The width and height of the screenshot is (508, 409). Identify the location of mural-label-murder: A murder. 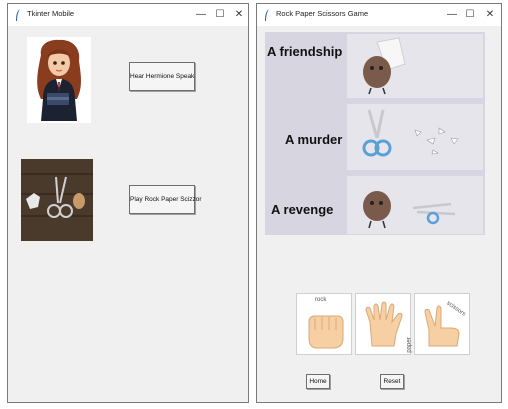
(314, 139).